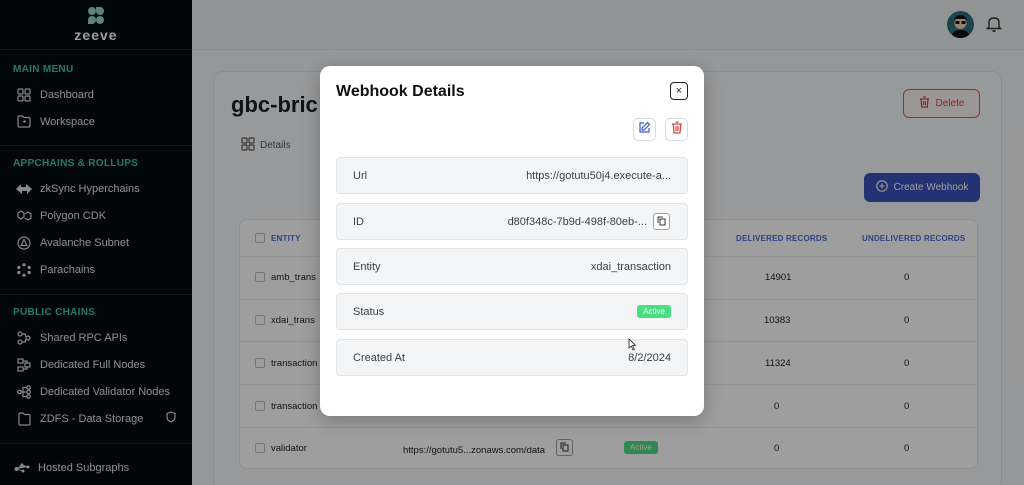  I want to click on delete-webhook-button, so click(676, 129).